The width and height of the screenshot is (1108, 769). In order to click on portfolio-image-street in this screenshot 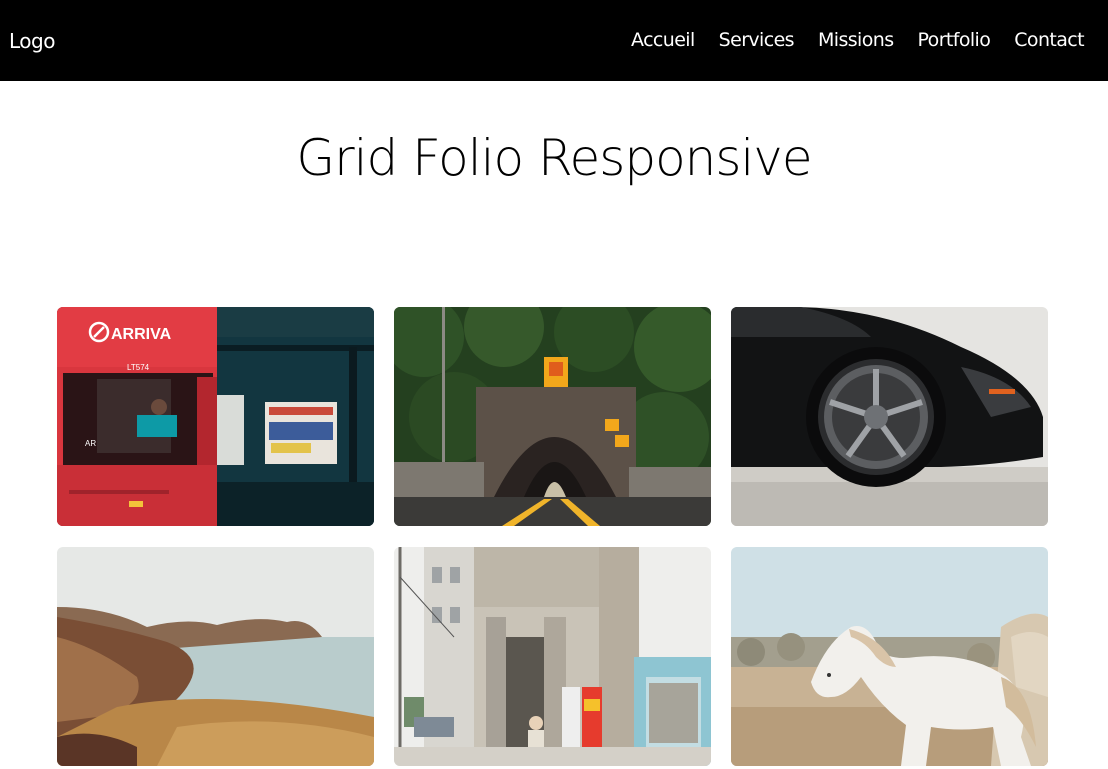, I will do `click(552, 656)`.